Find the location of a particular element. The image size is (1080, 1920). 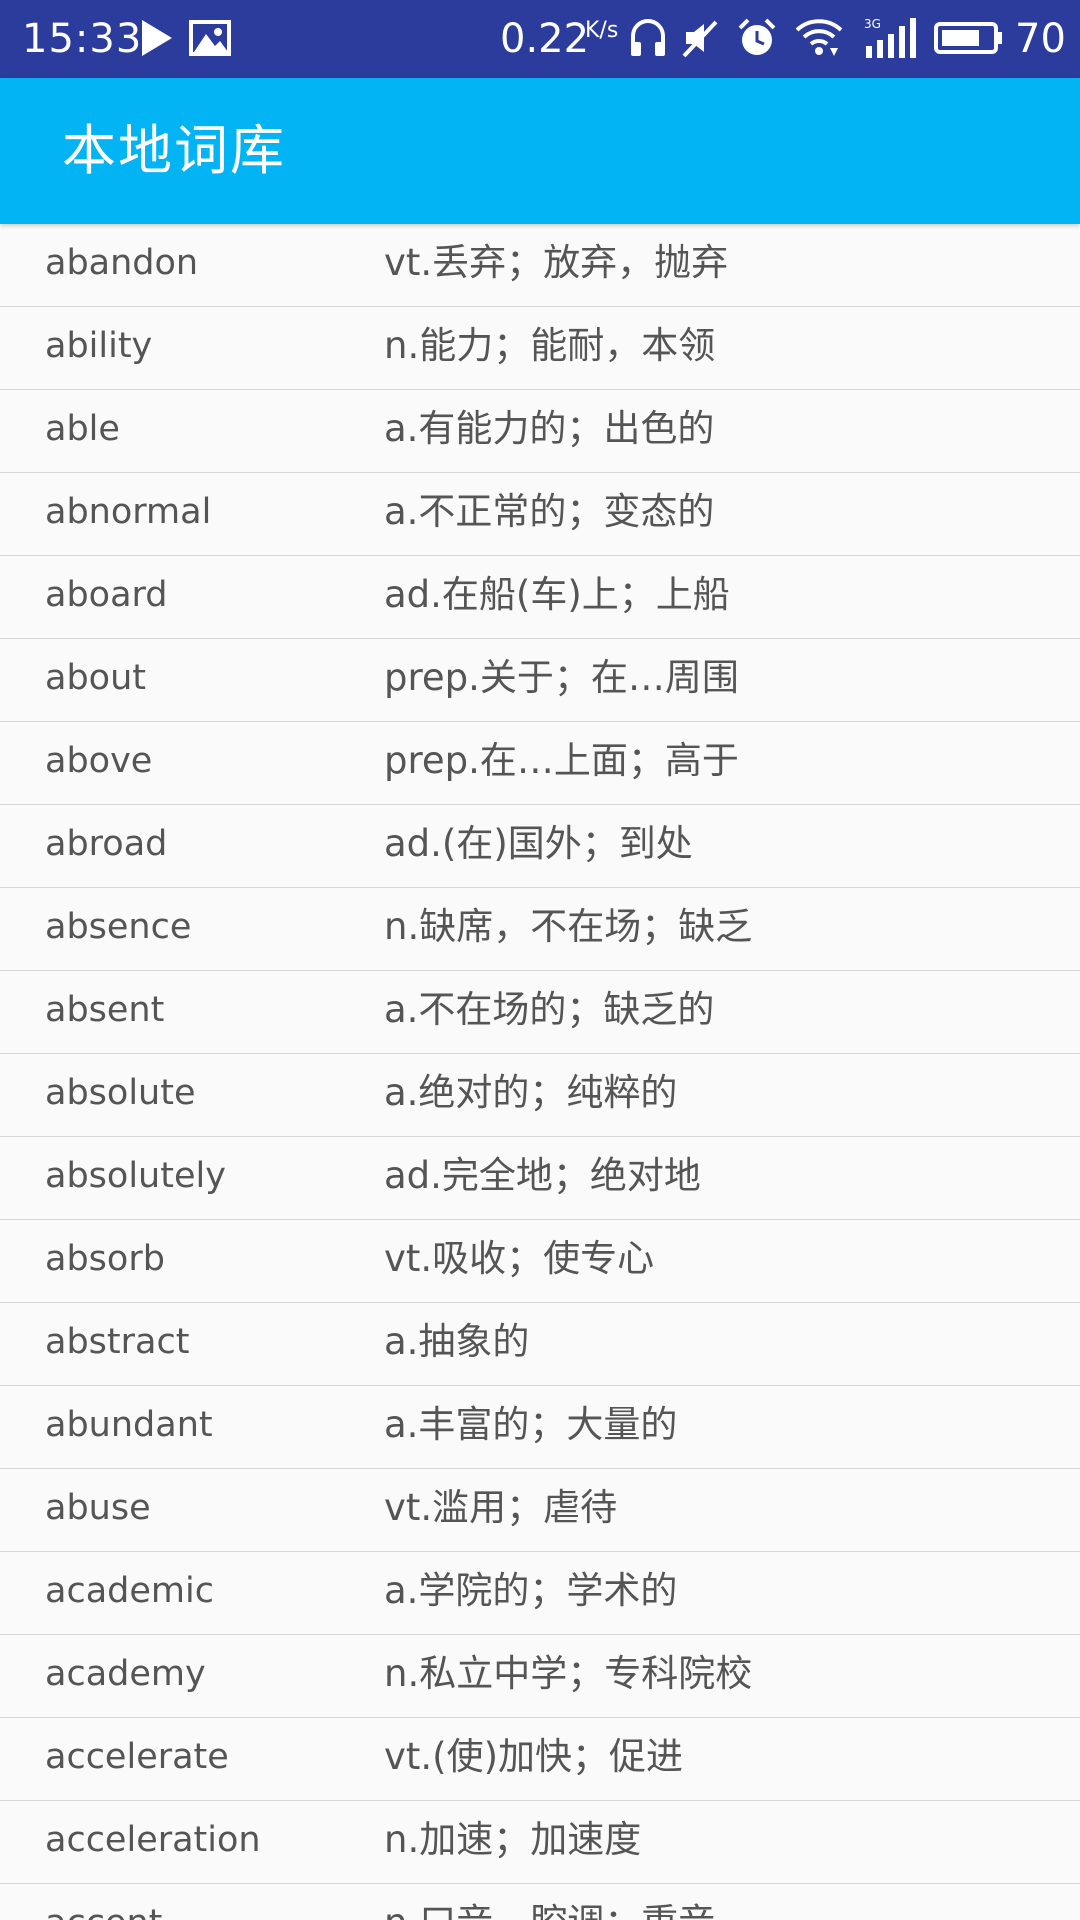

word-text: absolute is located at coordinates (120, 1093).